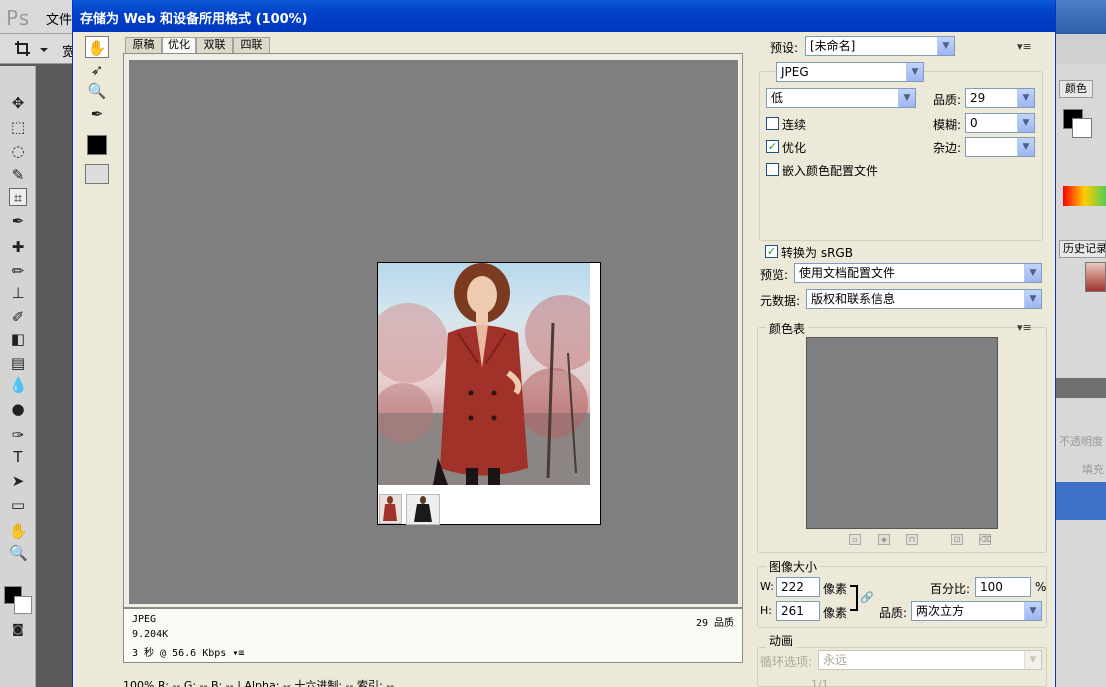  I want to click on marquee-tool-icon: ⬚, so click(18, 127).